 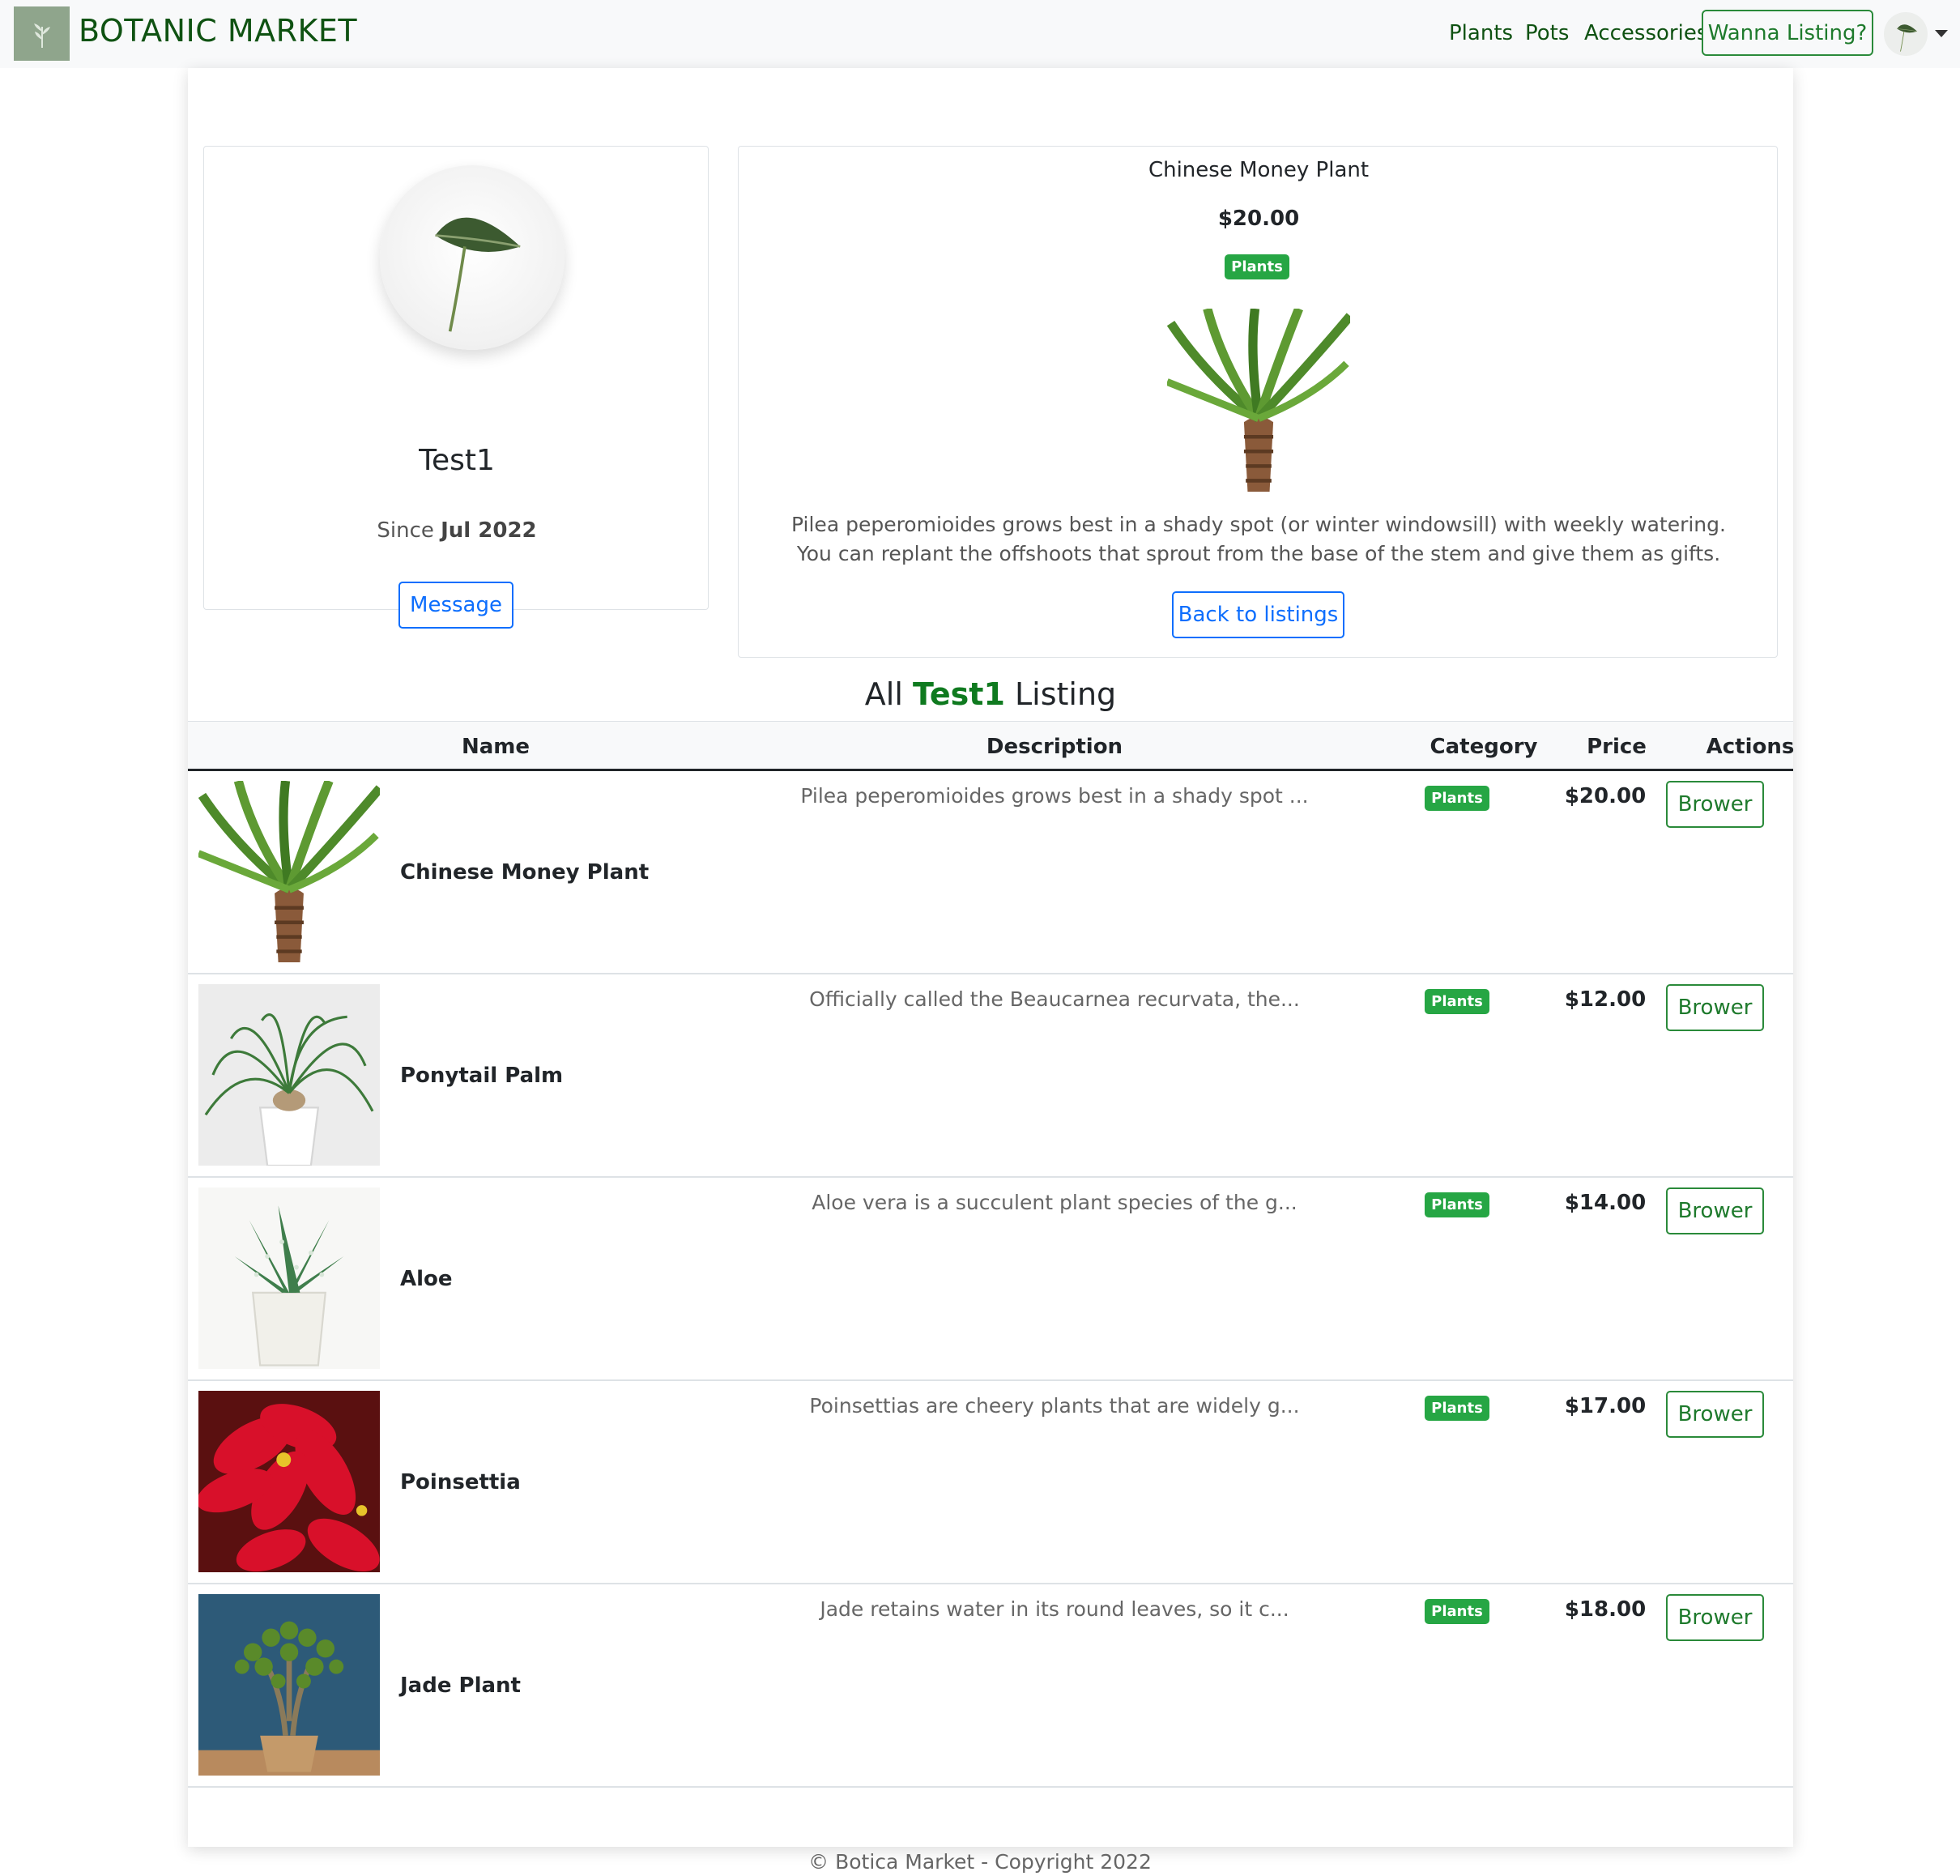 I want to click on jade-plant-image, so click(x=289, y=1685).